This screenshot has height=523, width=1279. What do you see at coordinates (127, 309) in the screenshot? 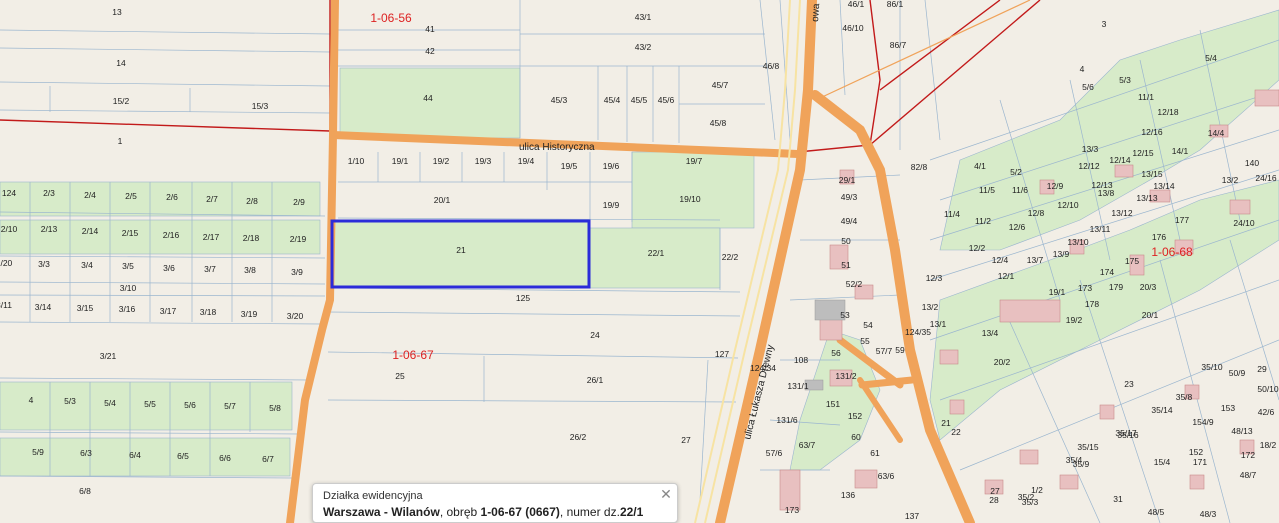
I see `parcel-label: 3/16` at bounding box center [127, 309].